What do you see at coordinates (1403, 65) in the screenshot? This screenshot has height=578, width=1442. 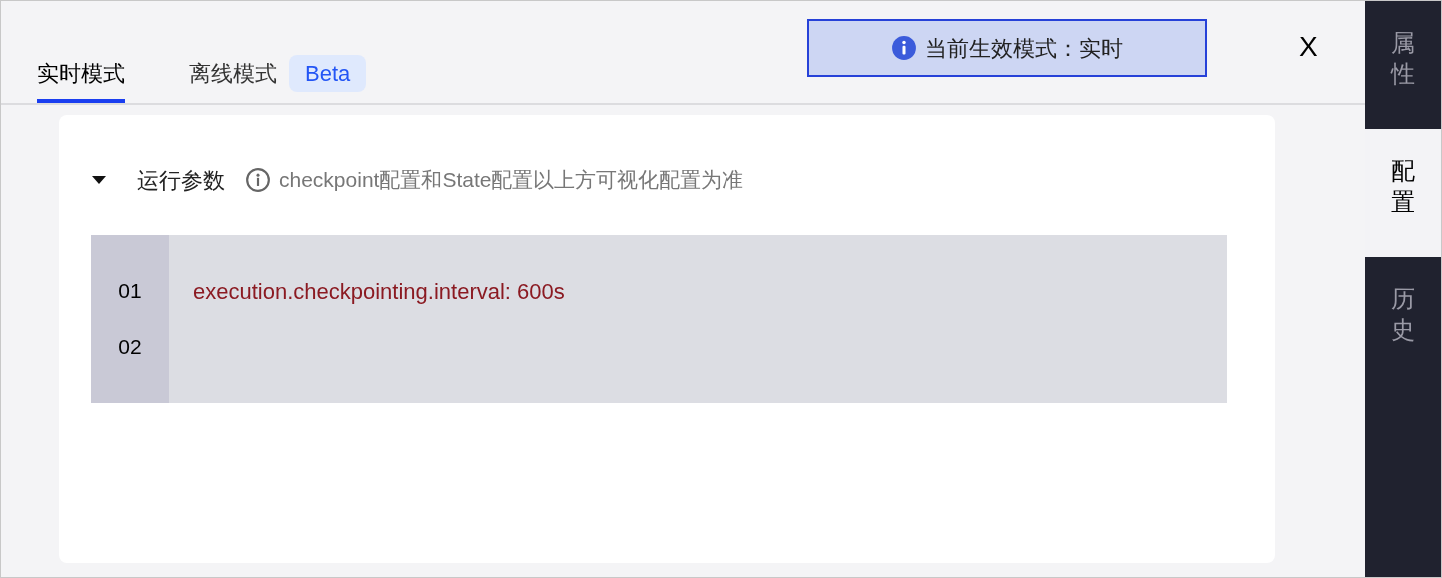 I see `side-tab: 属性` at bounding box center [1403, 65].